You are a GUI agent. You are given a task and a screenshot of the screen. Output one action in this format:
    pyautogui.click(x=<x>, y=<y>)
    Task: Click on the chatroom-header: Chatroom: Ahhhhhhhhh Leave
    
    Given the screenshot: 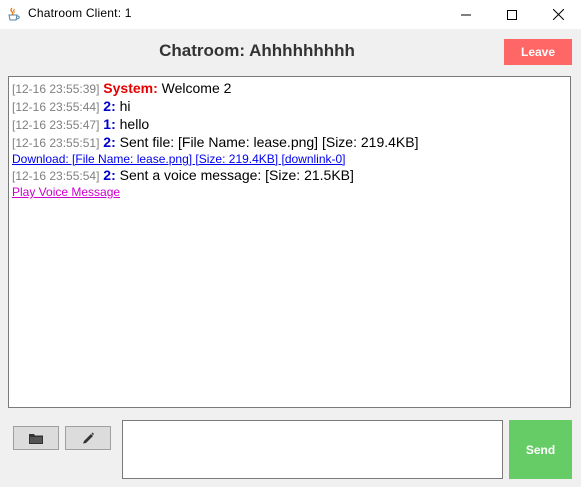 What is the action you would take?
    pyautogui.click(x=290, y=51)
    